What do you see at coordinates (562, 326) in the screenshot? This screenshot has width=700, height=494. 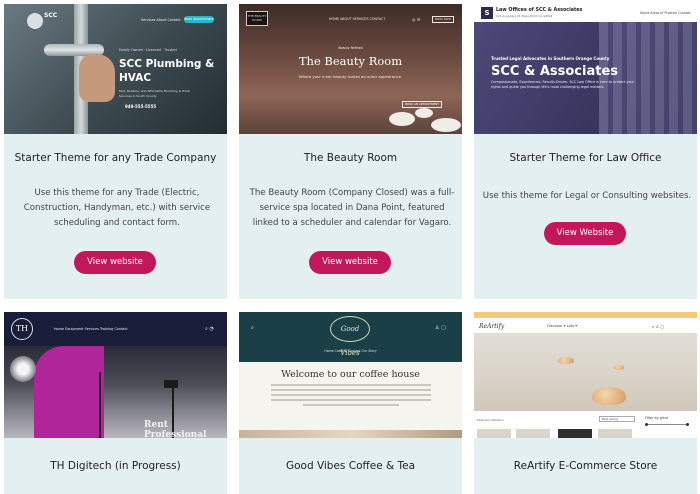 I see `preview-nav: Discover ▾ Lots ▾` at bounding box center [562, 326].